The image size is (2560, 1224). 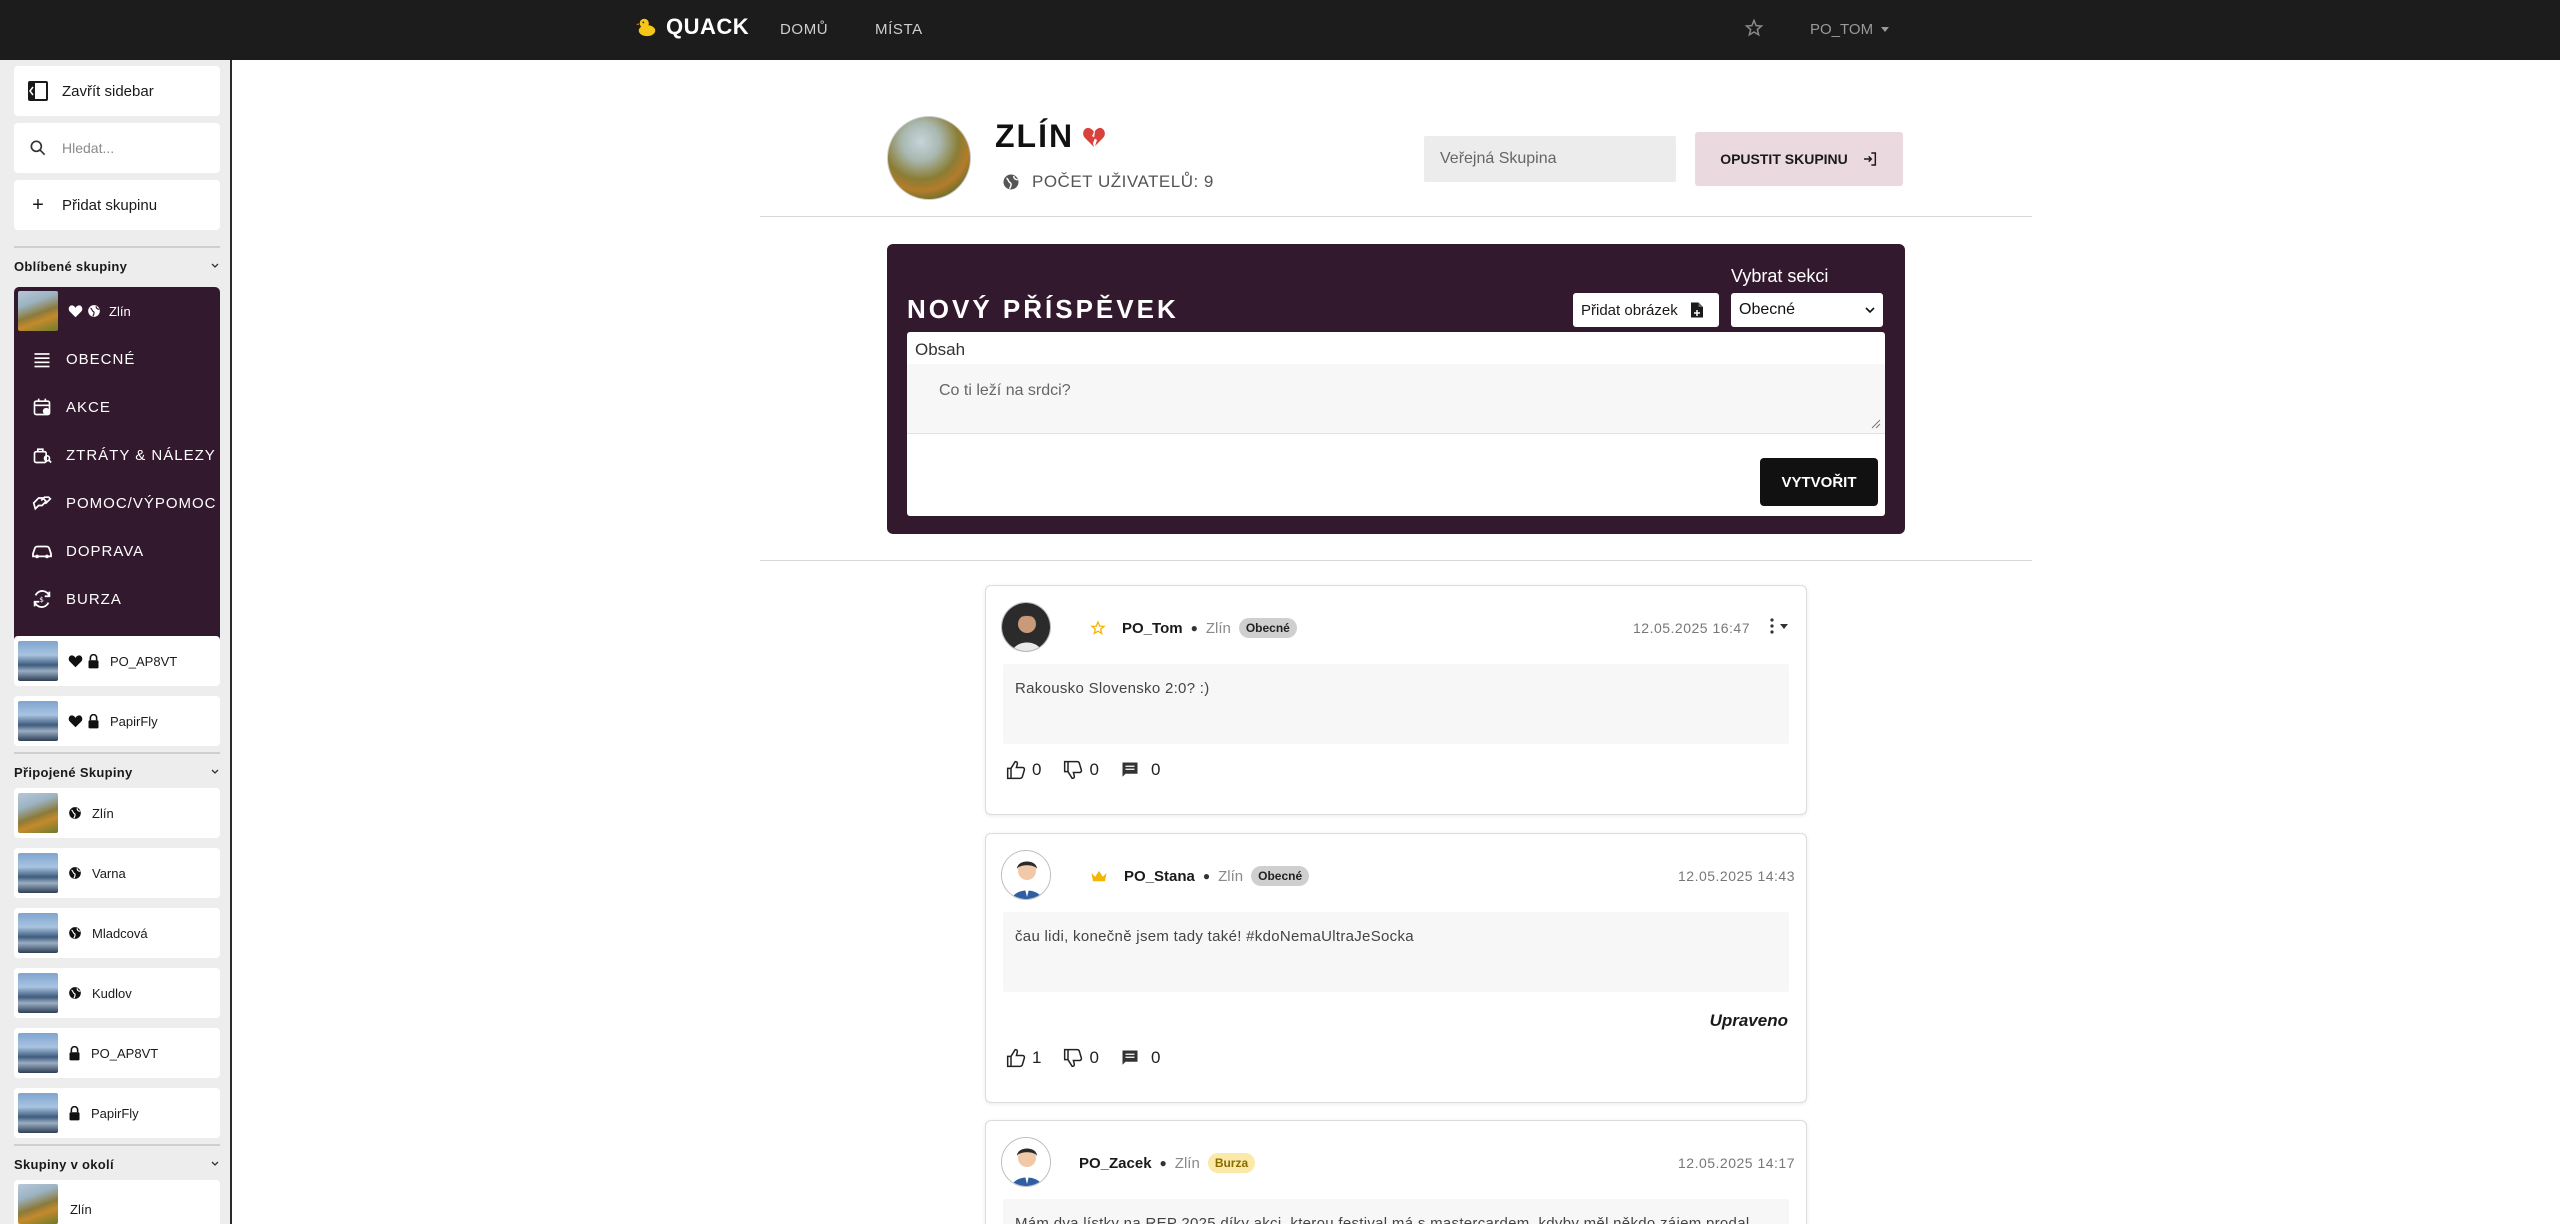 I want to click on joined-group-varna: Varna, so click(x=117, y=873).